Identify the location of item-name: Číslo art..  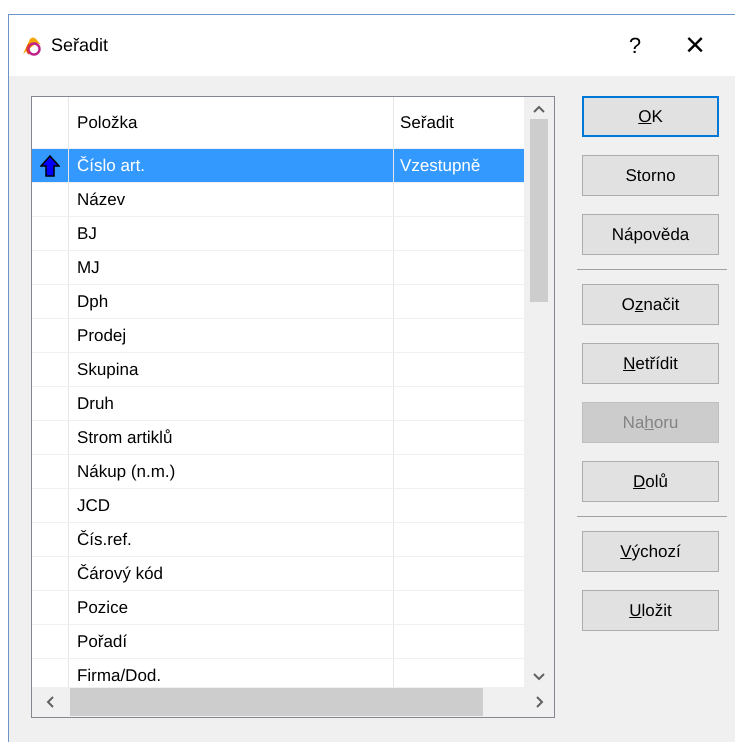
(111, 166).